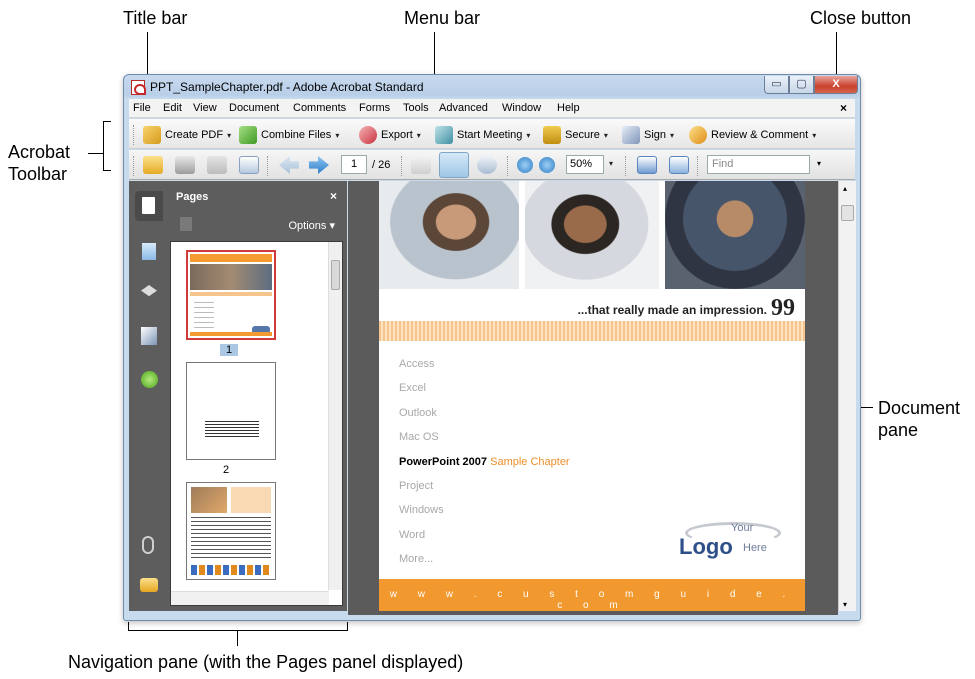 This screenshot has width=975, height=679. I want to click on secure-button: Secure ▾, so click(575, 135).